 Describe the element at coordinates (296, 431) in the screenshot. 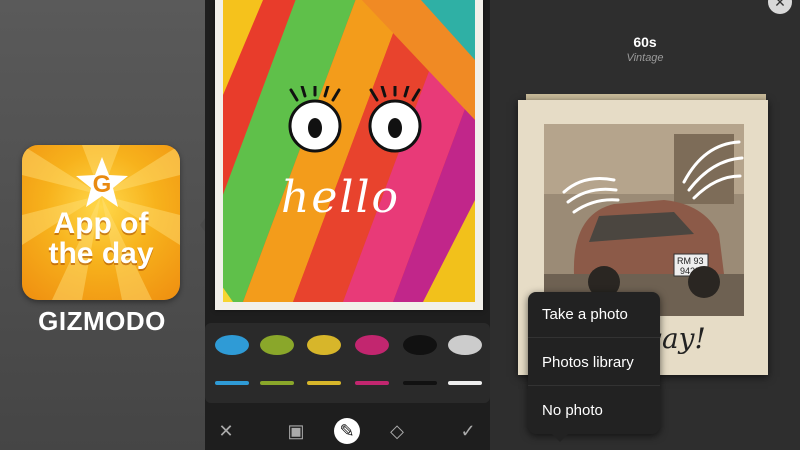

I see `image-icon: ▣` at that location.